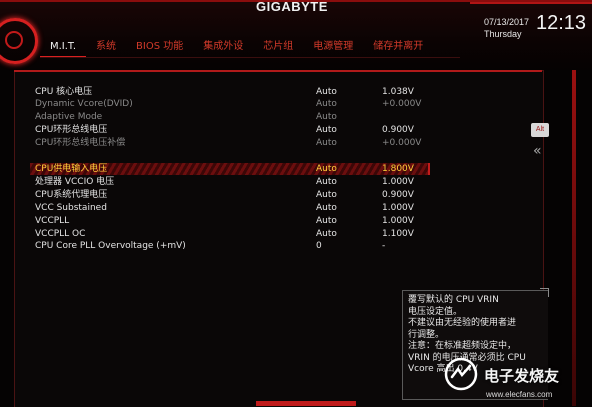  What do you see at coordinates (292, 7) in the screenshot?
I see `brand-logo: GIGABYTE` at bounding box center [292, 7].